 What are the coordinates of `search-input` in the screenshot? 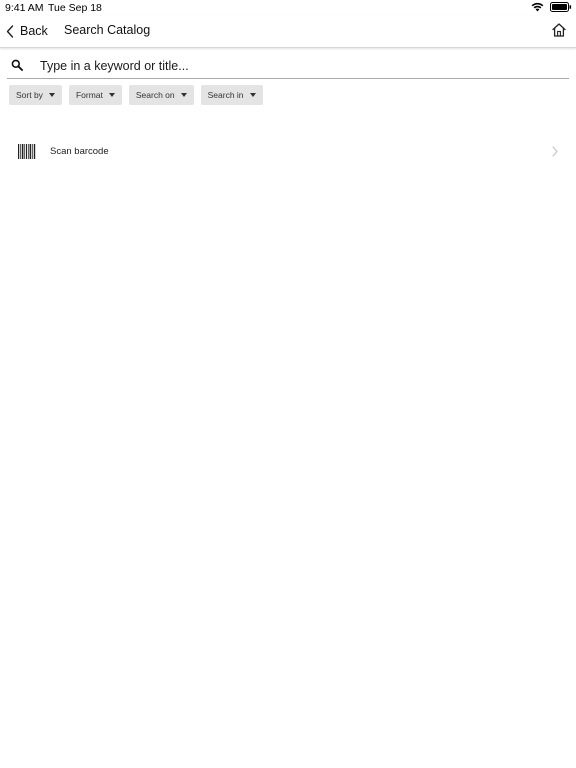 It's located at (300, 66).